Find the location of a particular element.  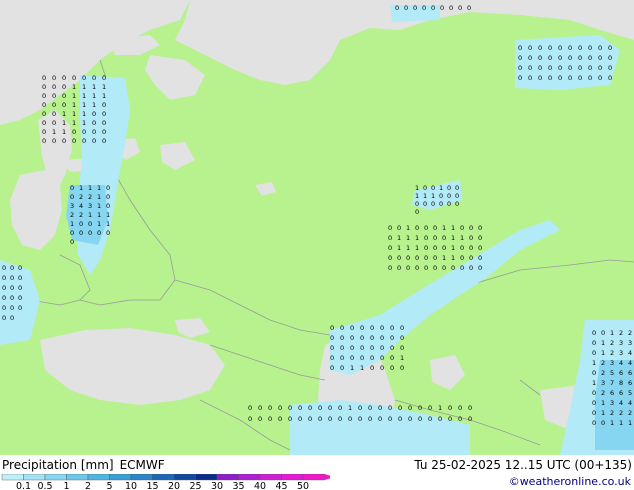

site-credit: ©weatheronline.co.uk is located at coordinates (570, 481).